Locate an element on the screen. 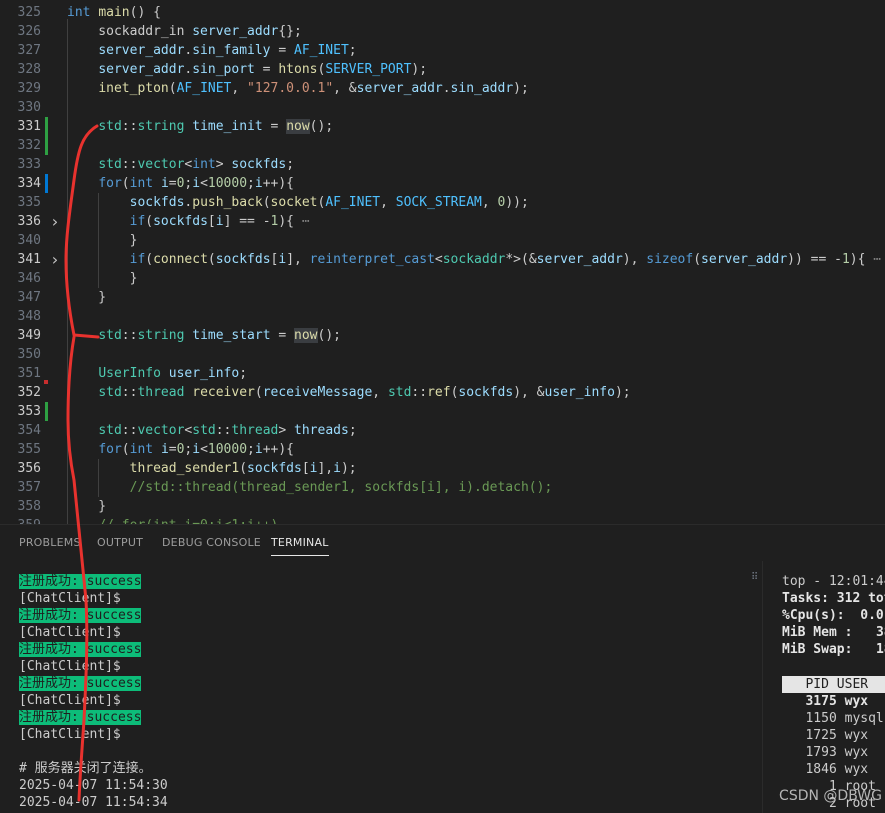 This screenshot has width=885, height=813. tab-output: OUTPUT is located at coordinates (120, 542).